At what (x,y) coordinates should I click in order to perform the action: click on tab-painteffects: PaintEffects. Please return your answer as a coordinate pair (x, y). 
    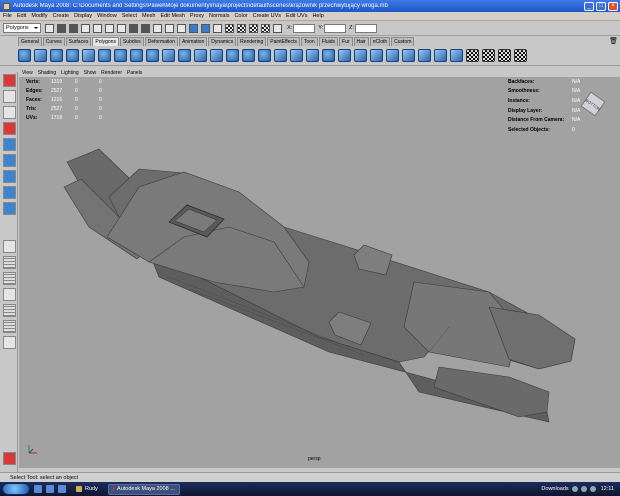
    Looking at the image, I should click on (283, 41).